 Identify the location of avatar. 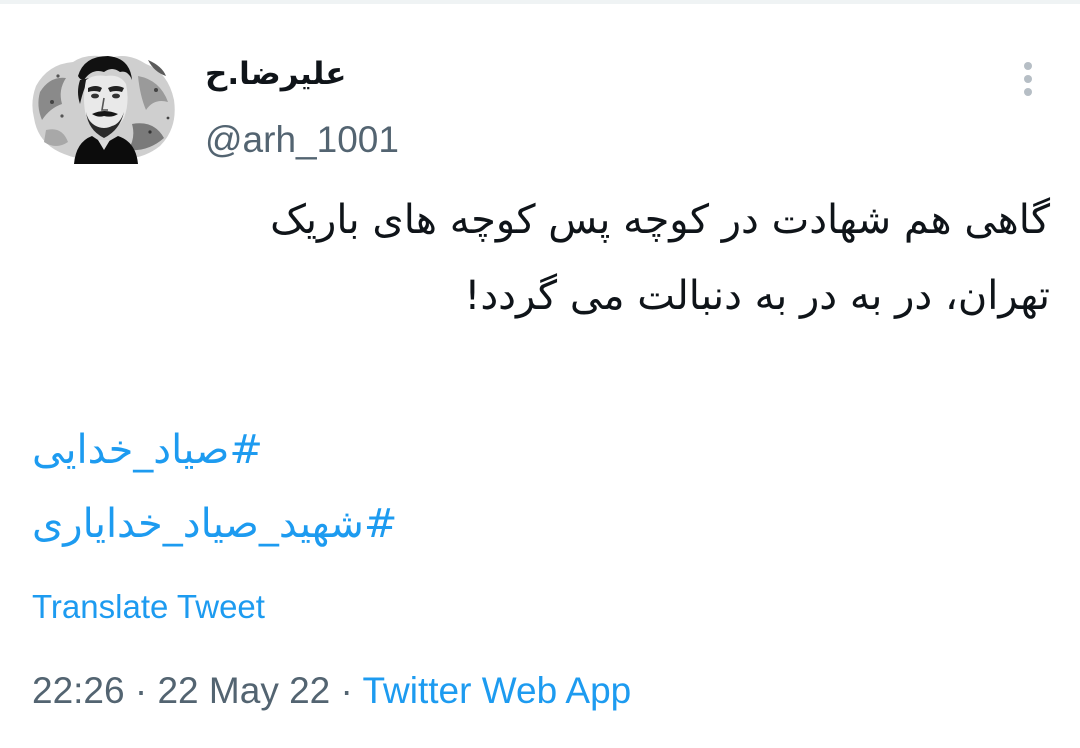
(103, 105).